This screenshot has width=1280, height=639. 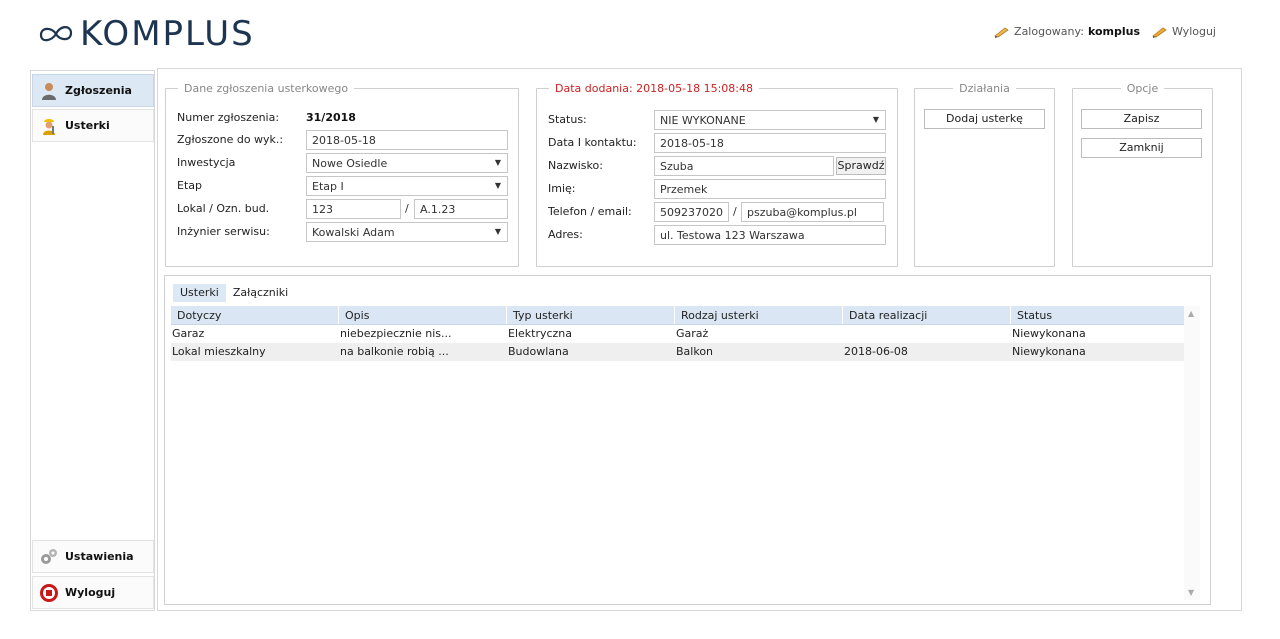 What do you see at coordinates (219, 351) in the screenshot?
I see `table-cell: Lokal mieszkalny` at bounding box center [219, 351].